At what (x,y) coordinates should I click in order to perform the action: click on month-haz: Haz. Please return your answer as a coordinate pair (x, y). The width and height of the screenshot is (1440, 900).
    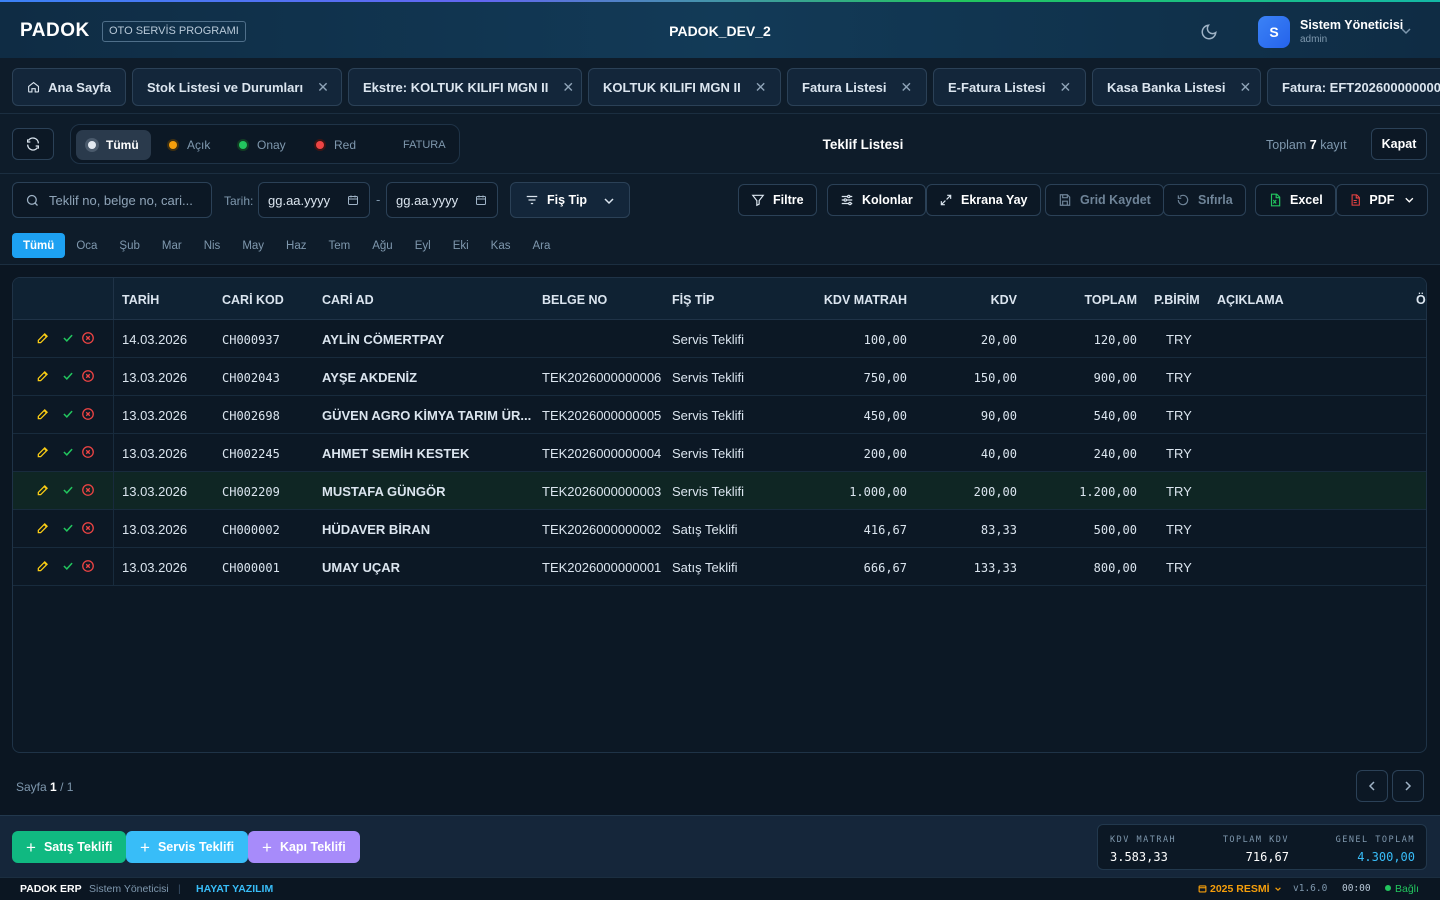
    Looking at the image, I should click on (296, 245).